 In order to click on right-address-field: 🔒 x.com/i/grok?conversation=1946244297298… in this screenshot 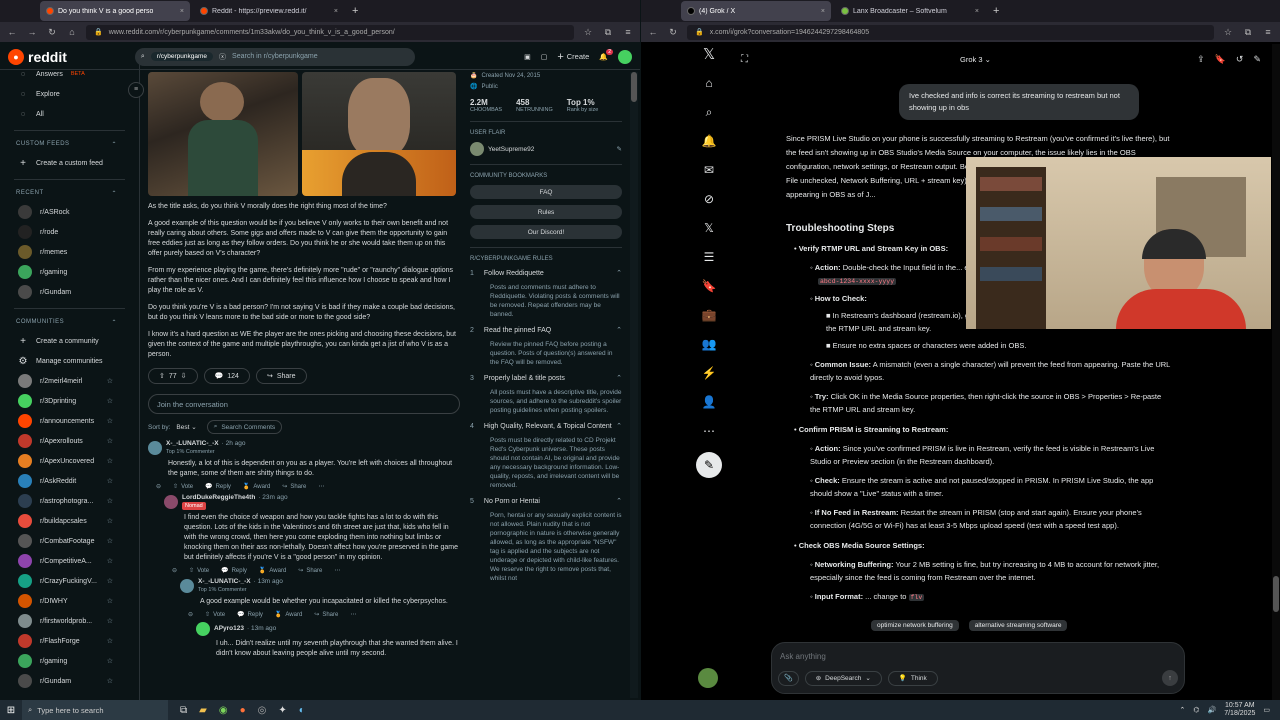, I will do `click(950, 32)`.